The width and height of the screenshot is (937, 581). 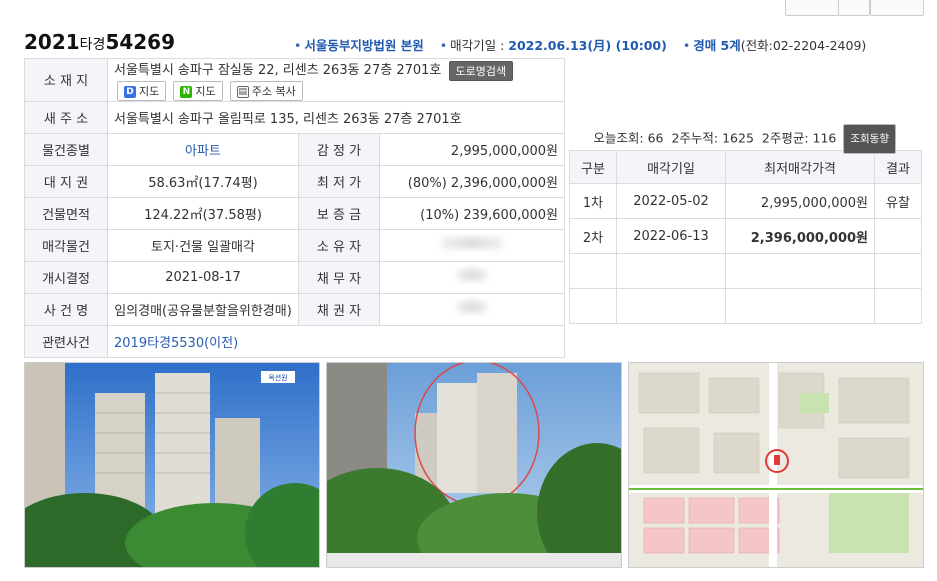 What do you see at coordinates (66, 213) in the screenshot?
I see `area-label: 건물면적` at bounding box center [66, 213].